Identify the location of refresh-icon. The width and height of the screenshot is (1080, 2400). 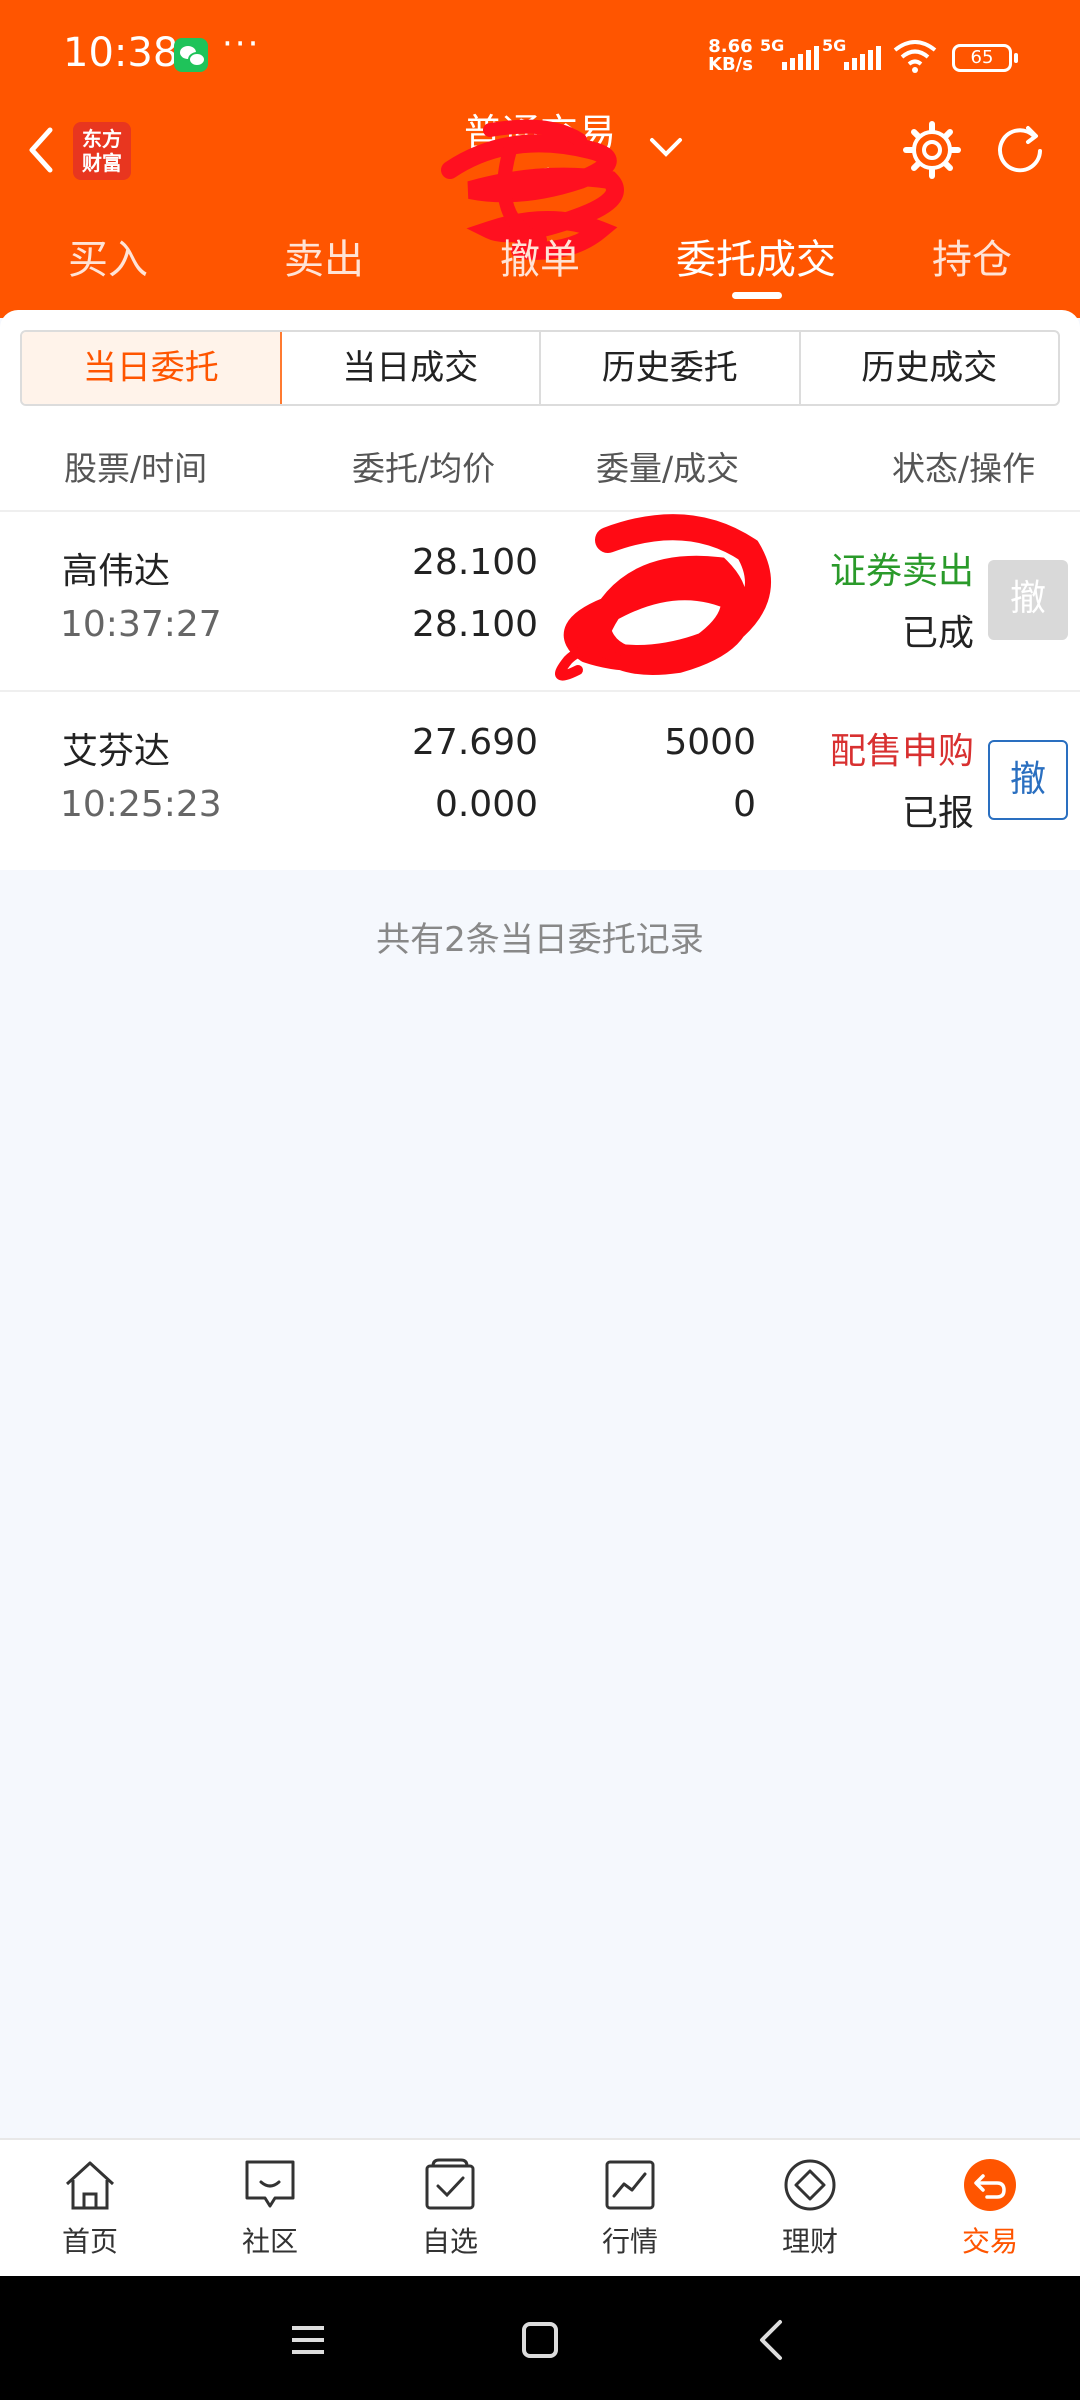
(1021, 151).